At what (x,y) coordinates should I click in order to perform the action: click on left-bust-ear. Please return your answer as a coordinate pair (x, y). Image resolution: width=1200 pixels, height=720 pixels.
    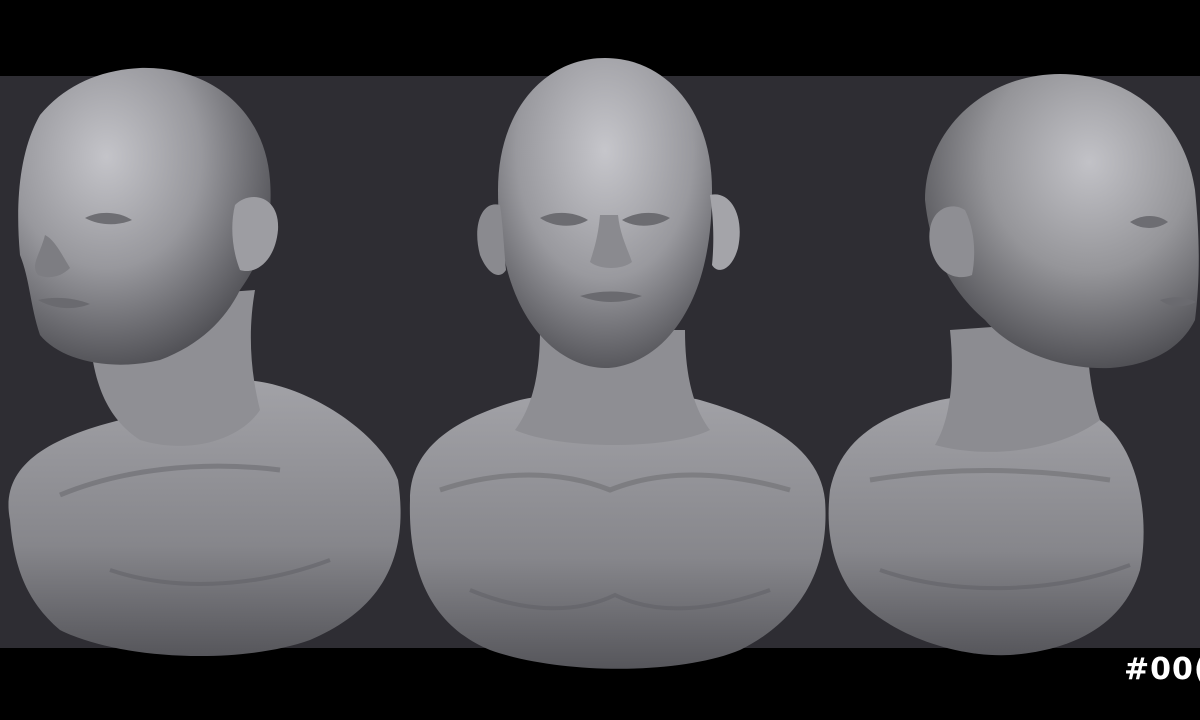
    Looking at the image, I should click on (255, 234).